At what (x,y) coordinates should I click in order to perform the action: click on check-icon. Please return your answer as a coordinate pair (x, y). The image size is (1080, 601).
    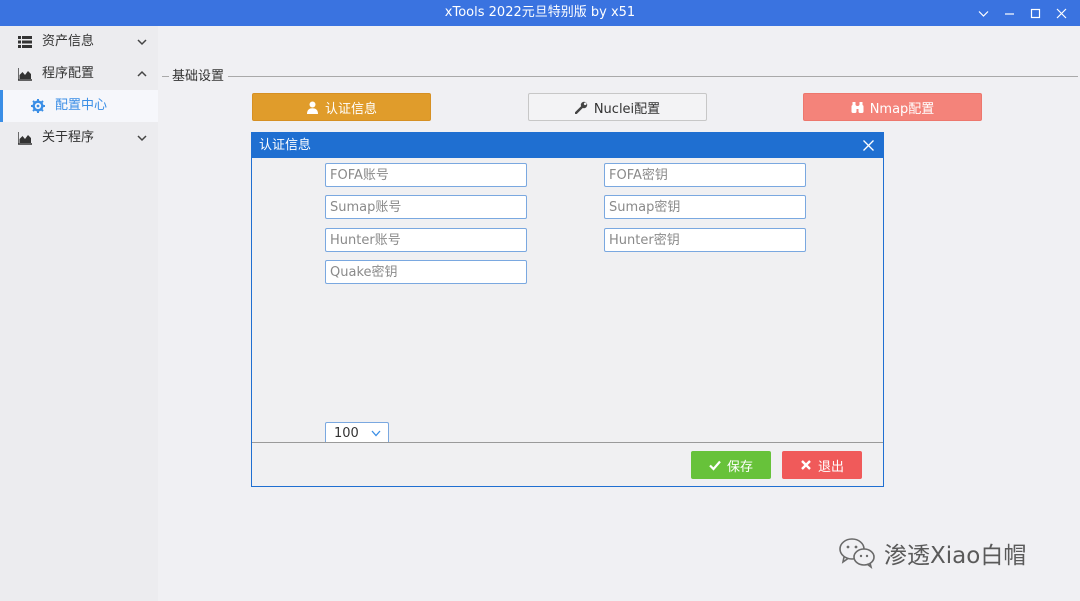
    Looking at the image, I should click on (715, 465).